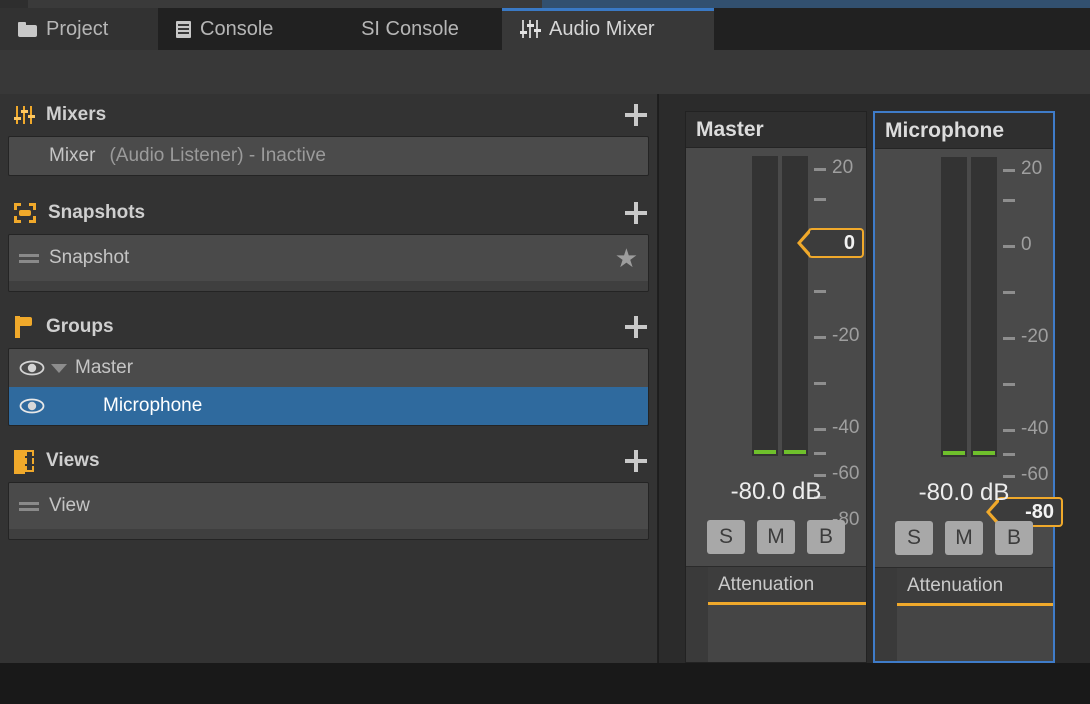 The width and height of the screenshot is (1090, 704). I want to click on fader-meter-area: 20 0 -20 -40 -60 -80, so click(1002, 342).